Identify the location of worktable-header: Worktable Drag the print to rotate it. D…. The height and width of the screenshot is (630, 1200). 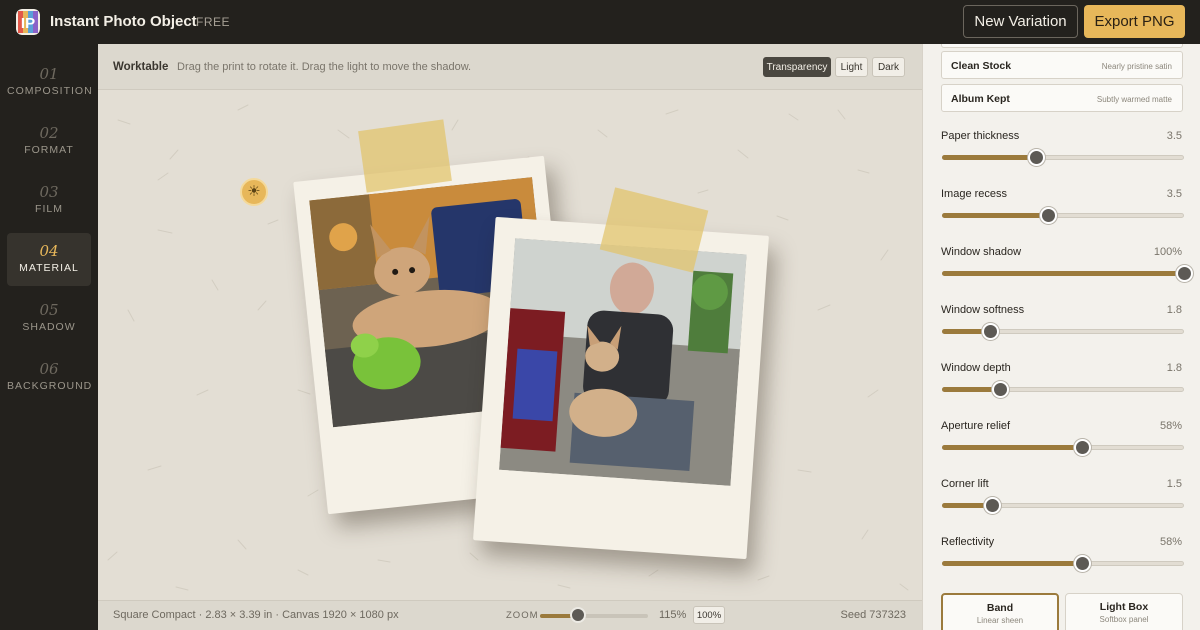
(510, 67).